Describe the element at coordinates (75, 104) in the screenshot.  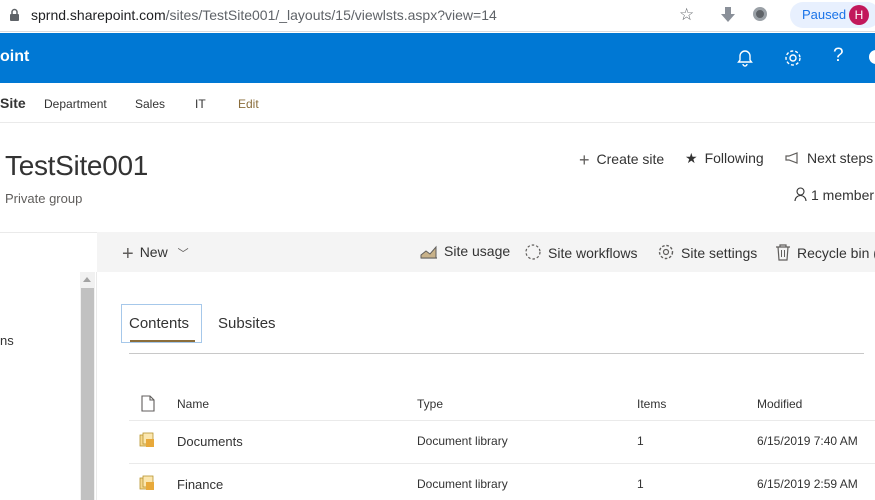
I see `hub-item-department: Department` at that location.